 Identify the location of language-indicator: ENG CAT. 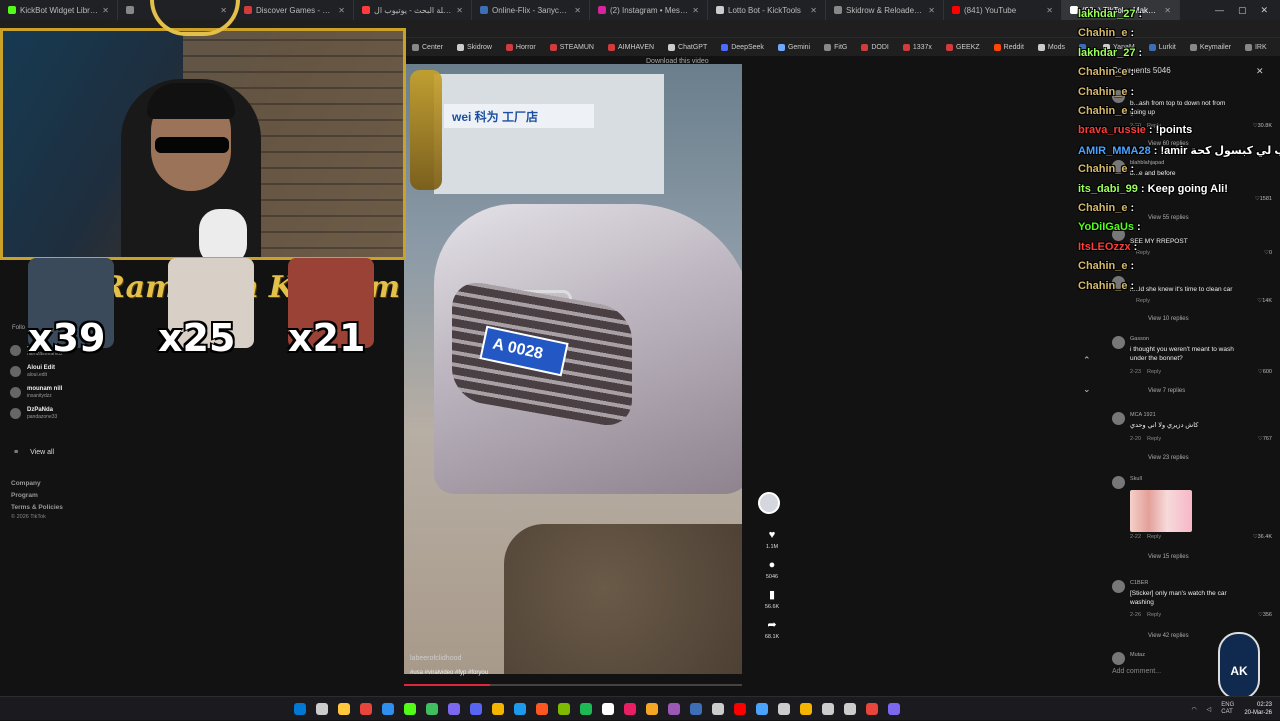
(1227, 709).